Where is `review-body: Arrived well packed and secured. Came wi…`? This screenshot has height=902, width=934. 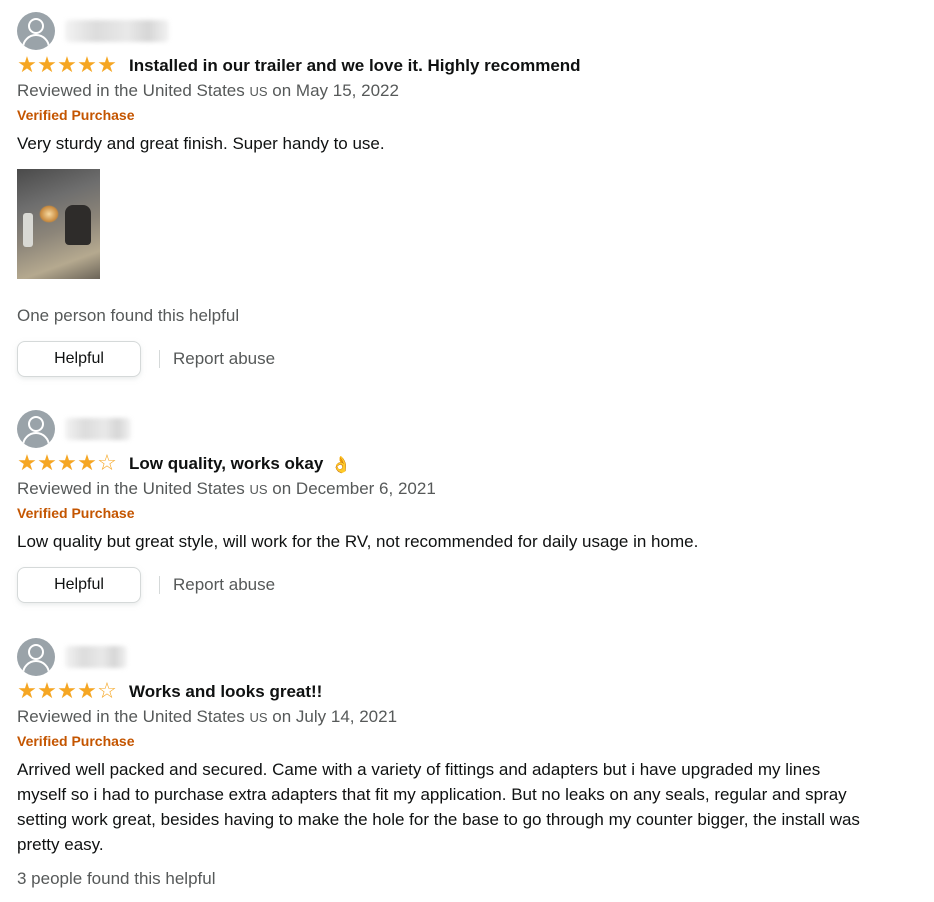 review-body: Arrived well packed and secured. Came wi… is located at coordinates (438, 807).